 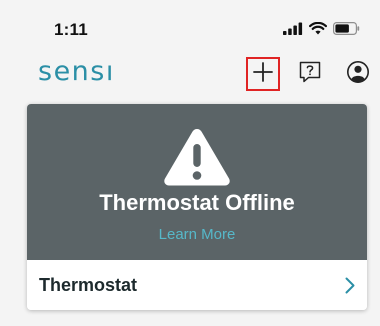 I want to click on help-button, so click(x=310, y=74).